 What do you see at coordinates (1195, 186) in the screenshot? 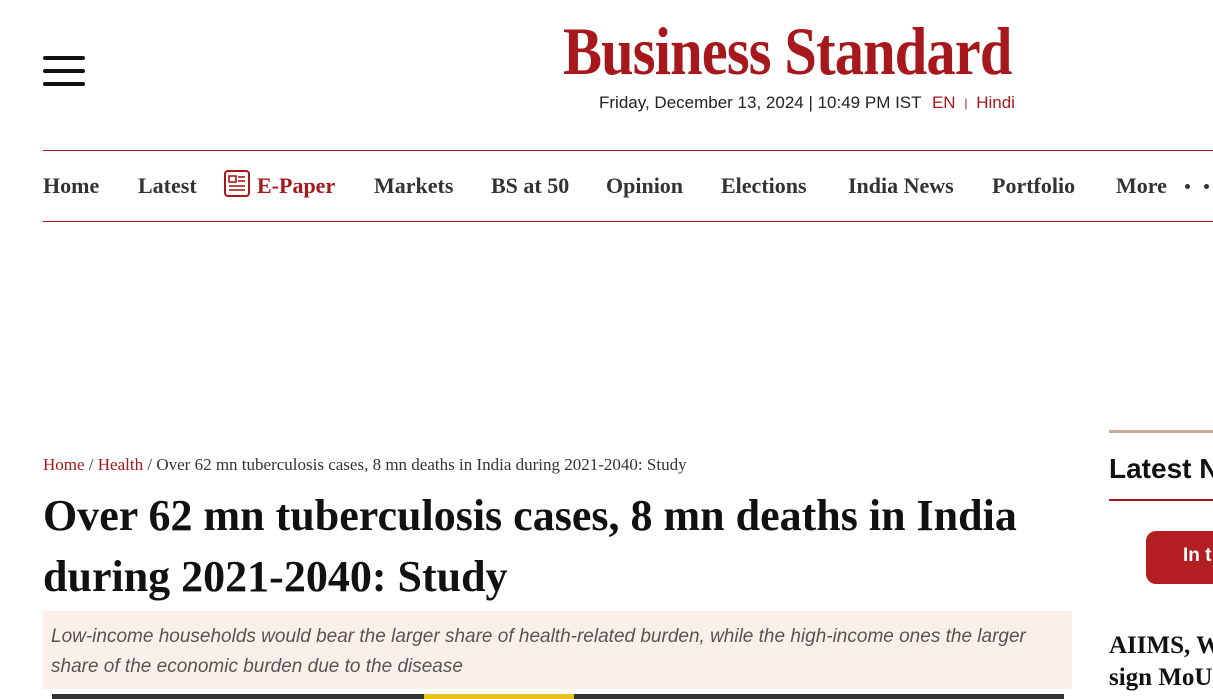
I see `more-dots-icon` at bounding box center [1195, 186].